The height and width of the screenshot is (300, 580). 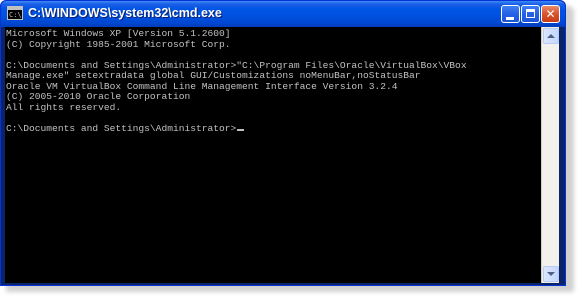 What do you see at coordinates (64, 107) in the screenshot?
I see `console-line: All rights reserved.` at bounding box center [64, 107].